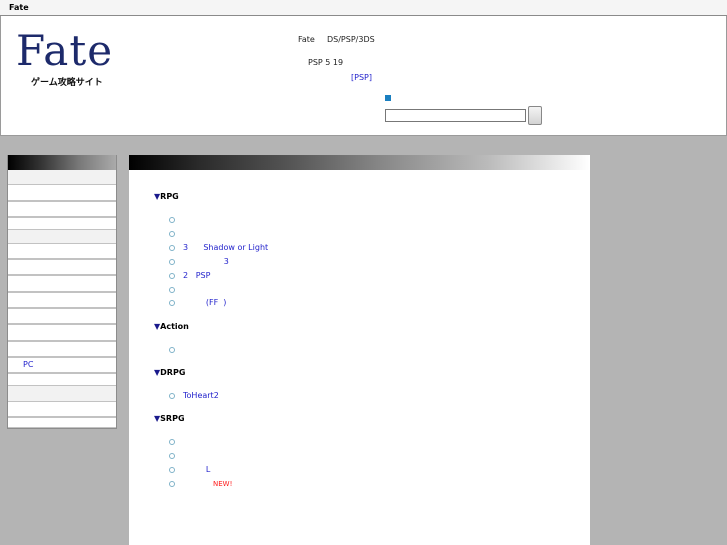 This screenshot has width=727, height=545. What do you see at coordinates (326, 62) in the screenshot?
I see `header-text-update: PSP 5 19` at bounding box center [326, 62].